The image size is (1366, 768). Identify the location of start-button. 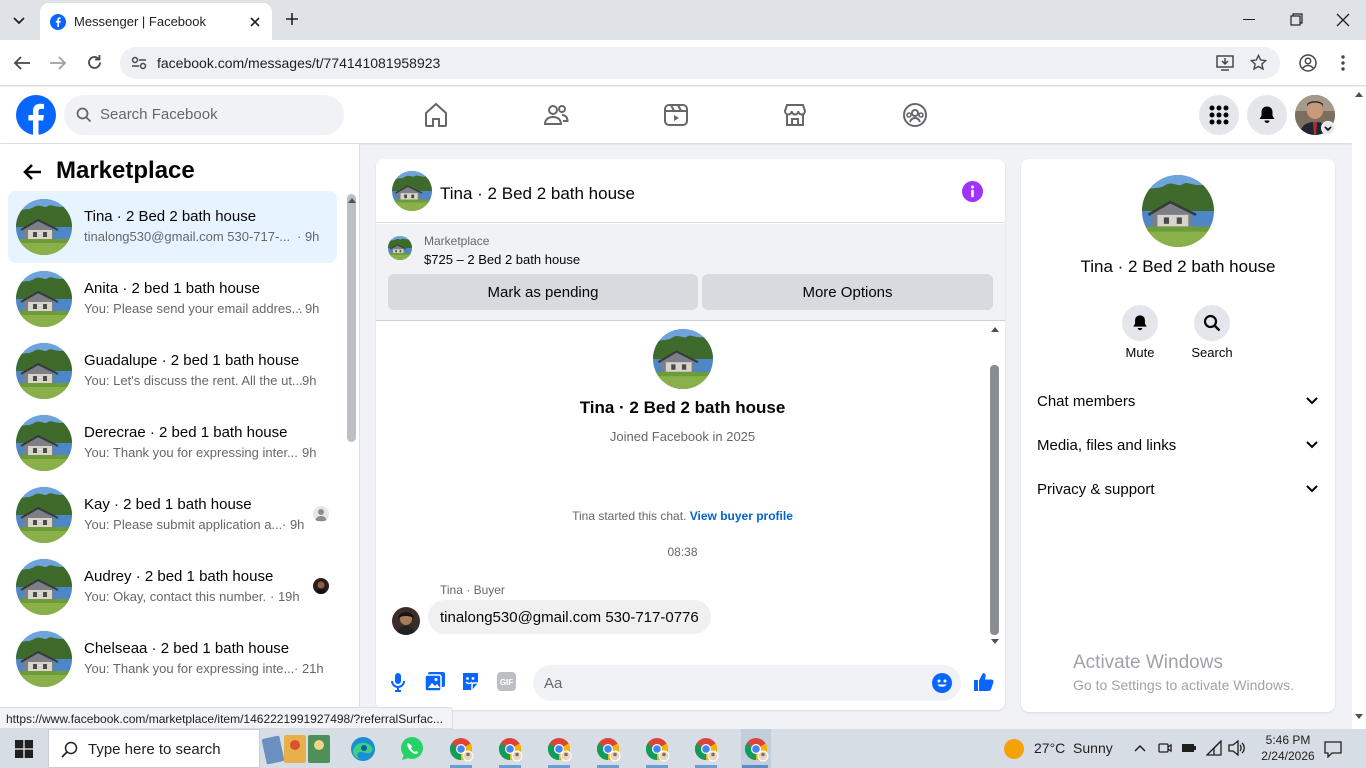
(24, 749).